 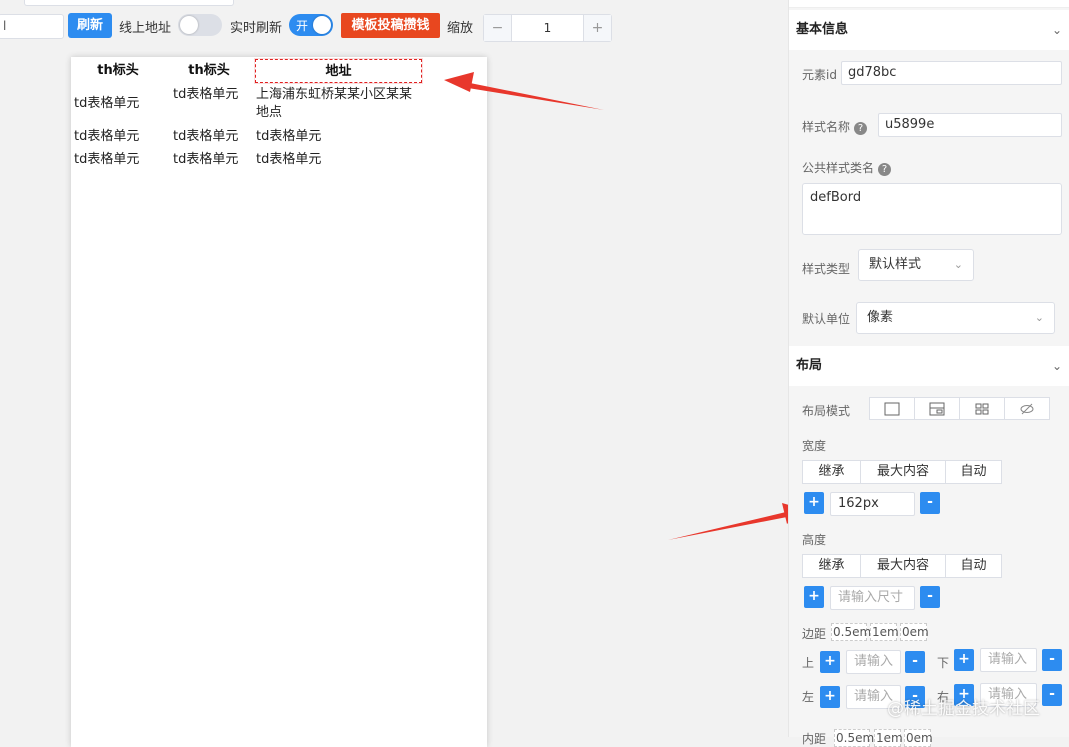 I want to click on layout-mode-group, so click(x=959, y=408).